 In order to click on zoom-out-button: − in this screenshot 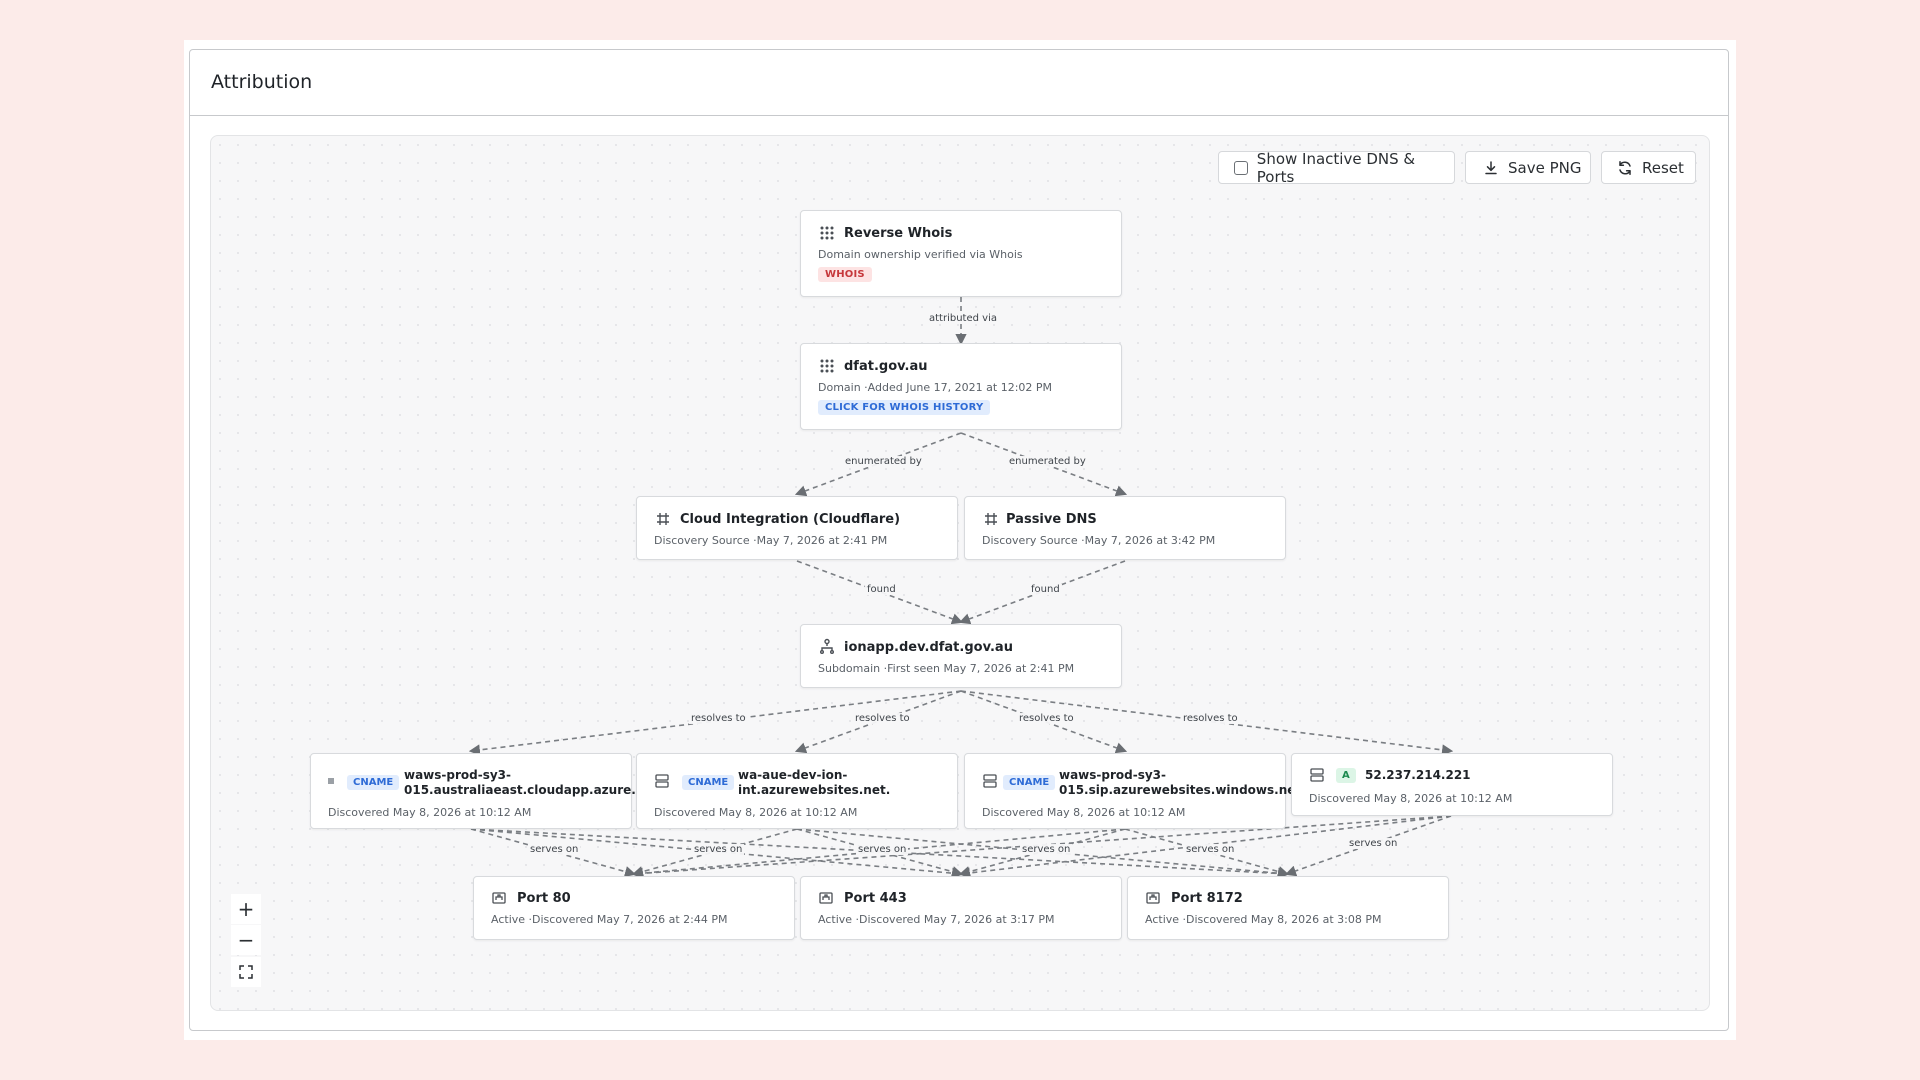, I will do `click(246, 940)`.